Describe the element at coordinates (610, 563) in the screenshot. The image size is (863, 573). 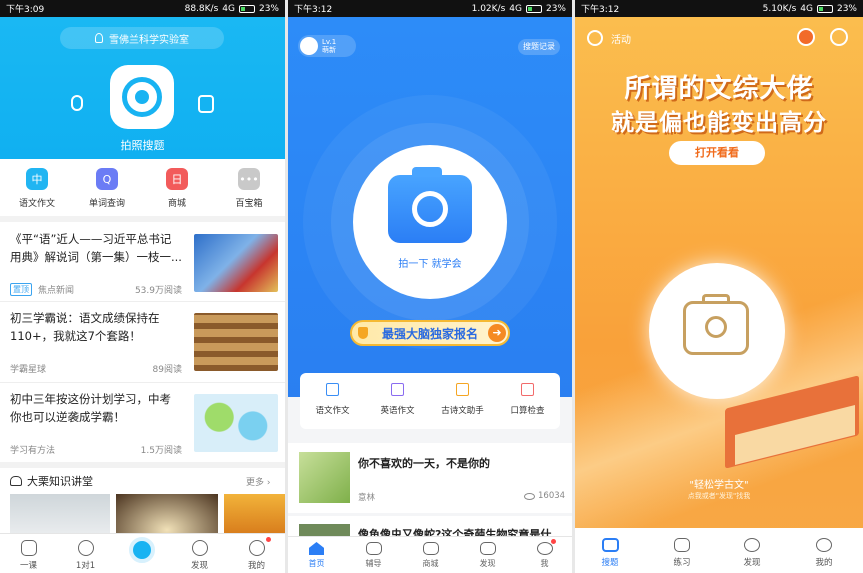
I see `tab-label: 搜题` at that location.